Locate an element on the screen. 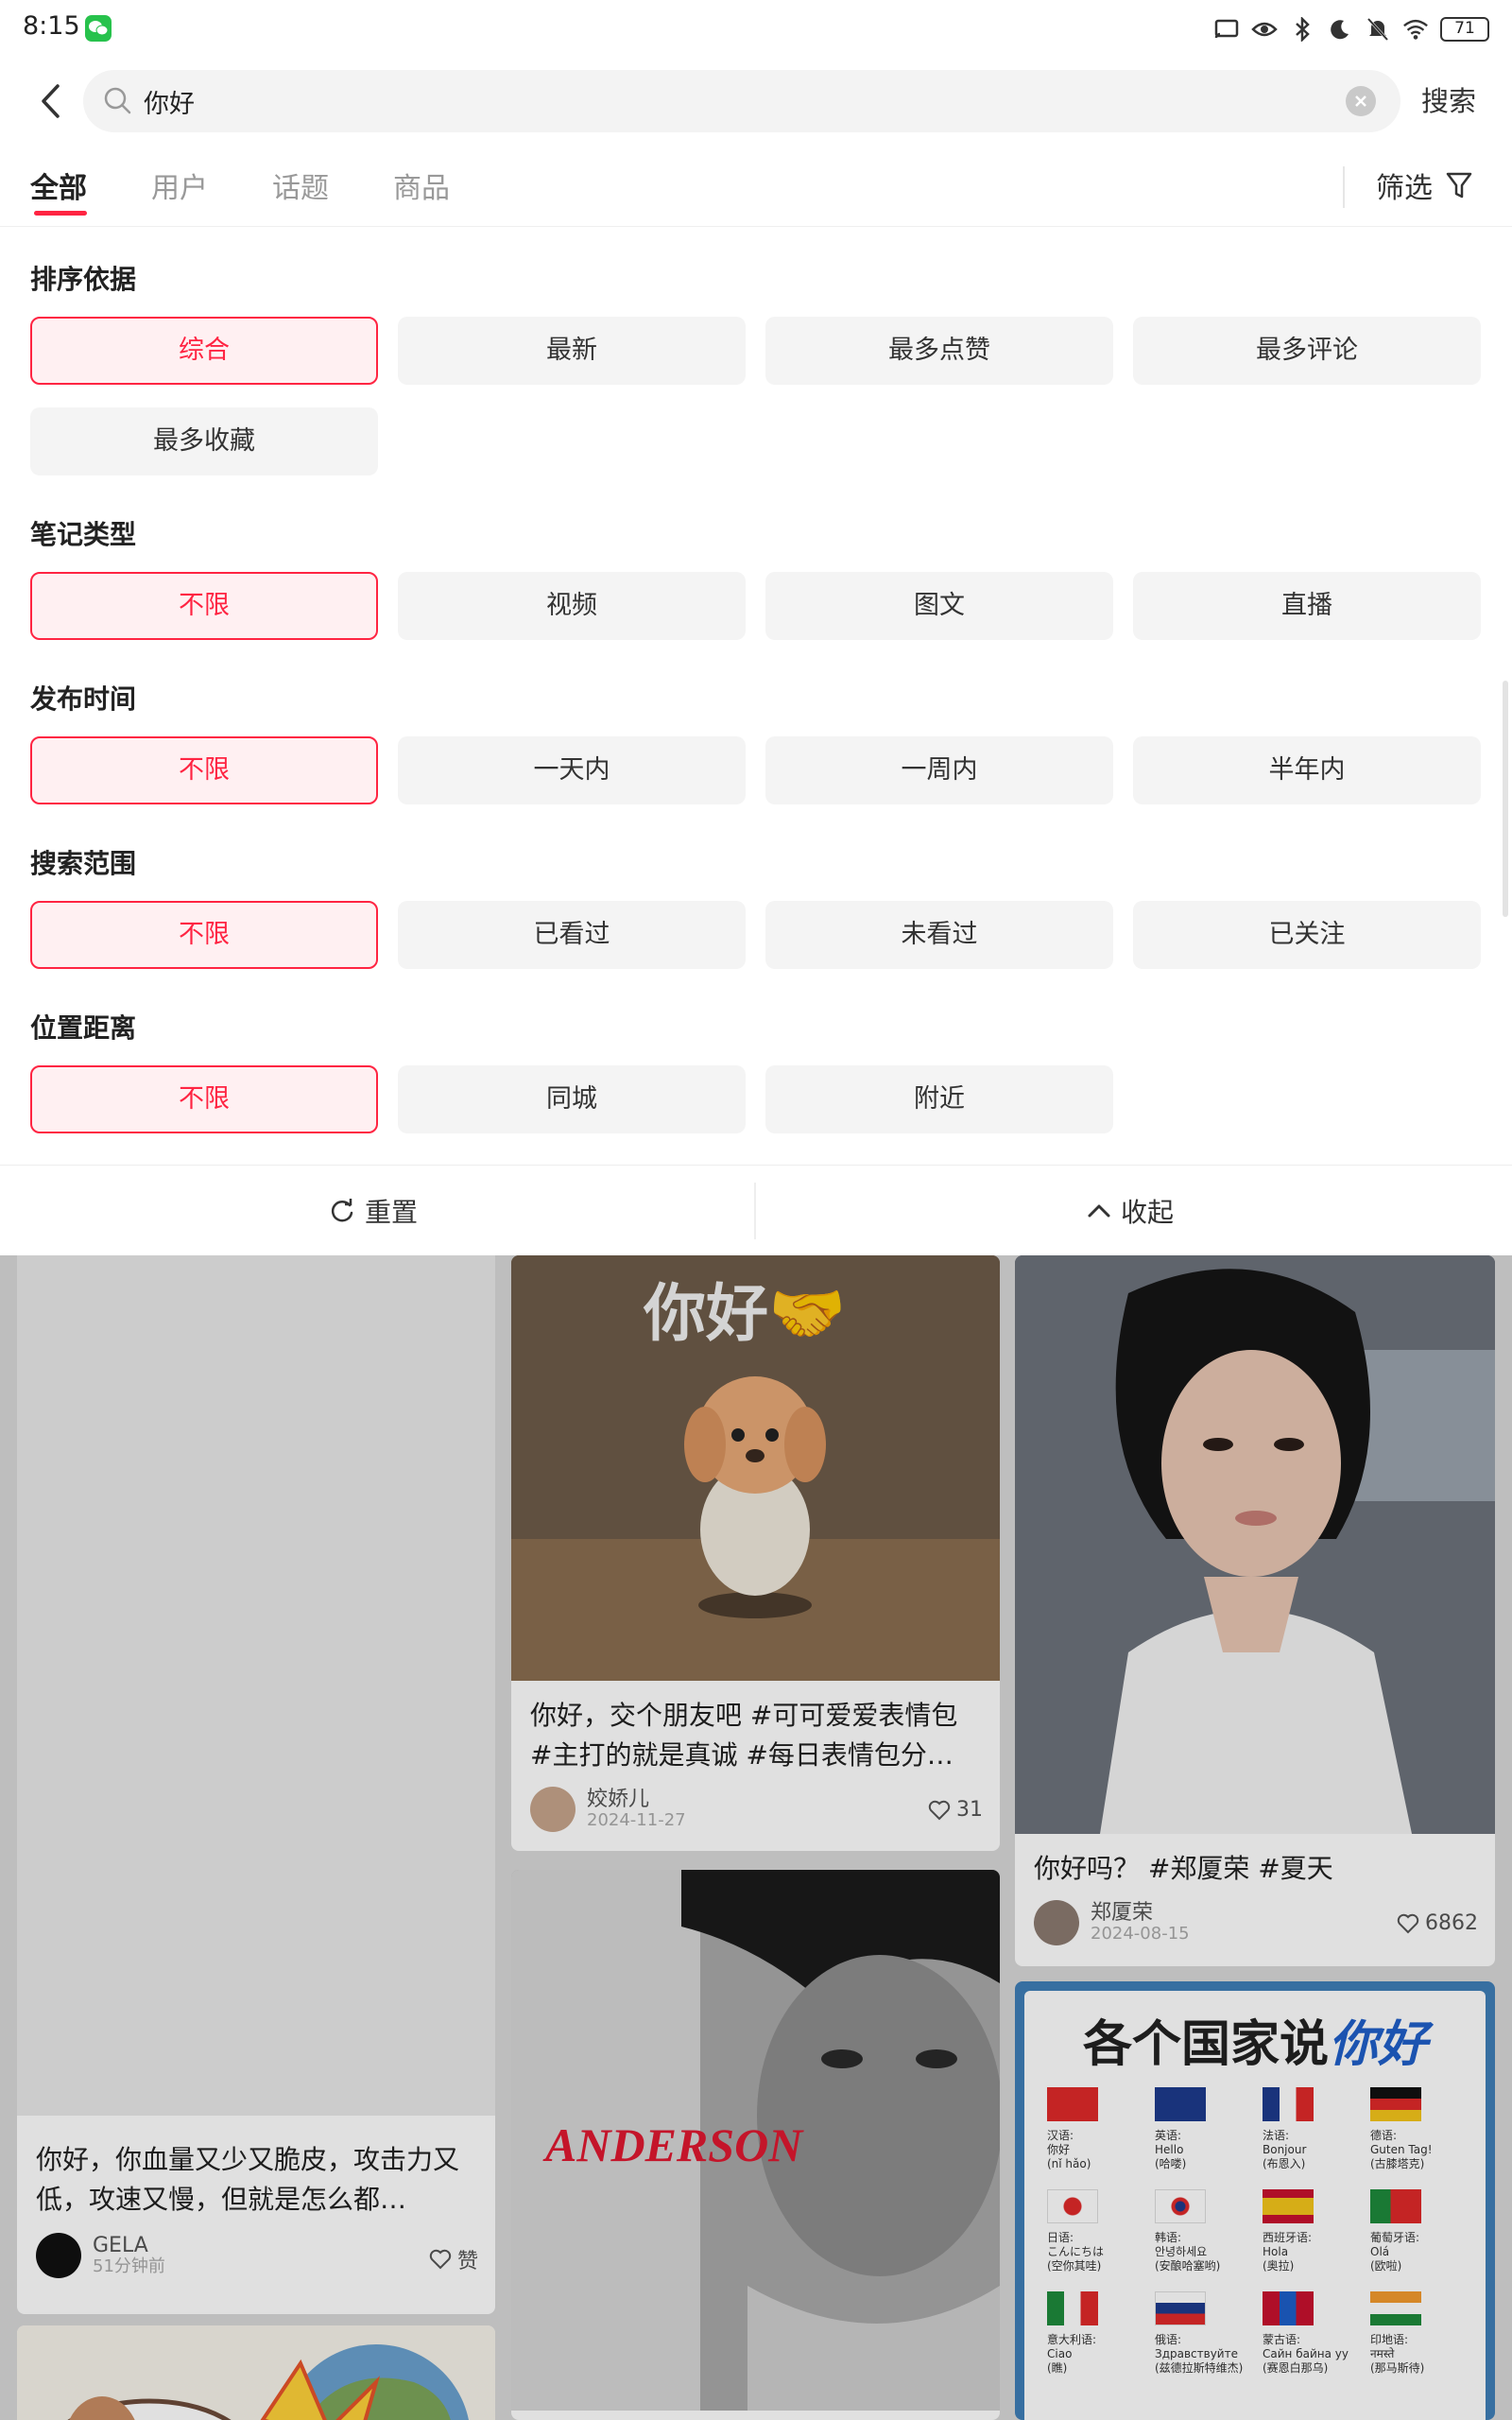  search-icon is located at coordinates (118, 103).